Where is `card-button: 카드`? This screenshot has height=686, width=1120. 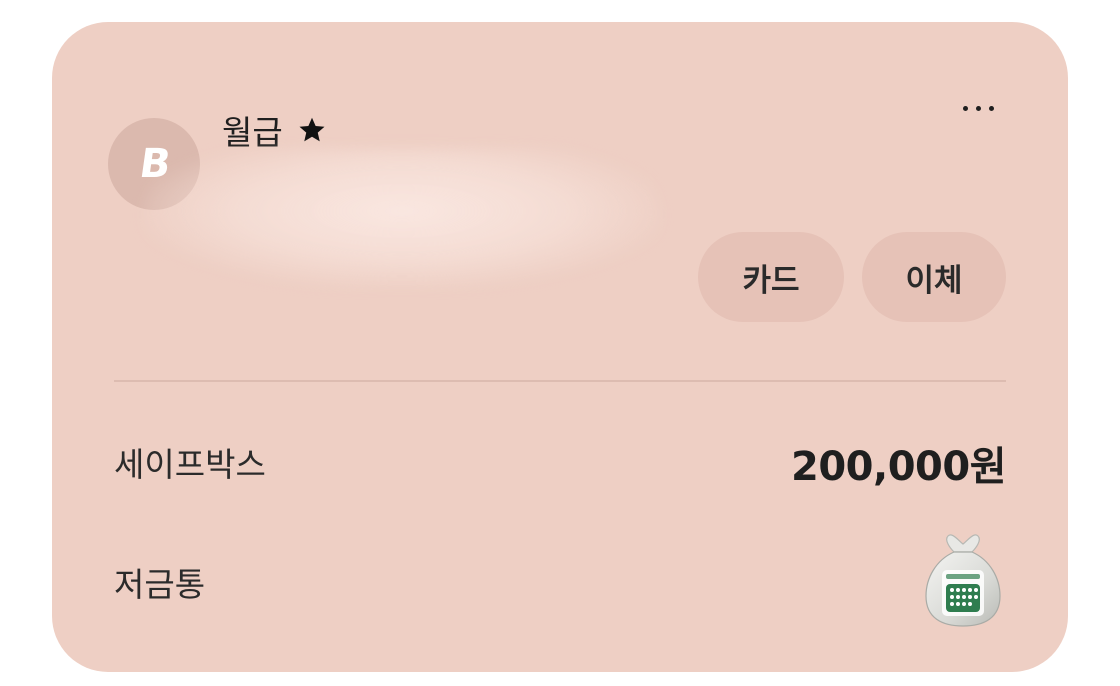 card-button: 카드 is located at coordinates (771, 277).